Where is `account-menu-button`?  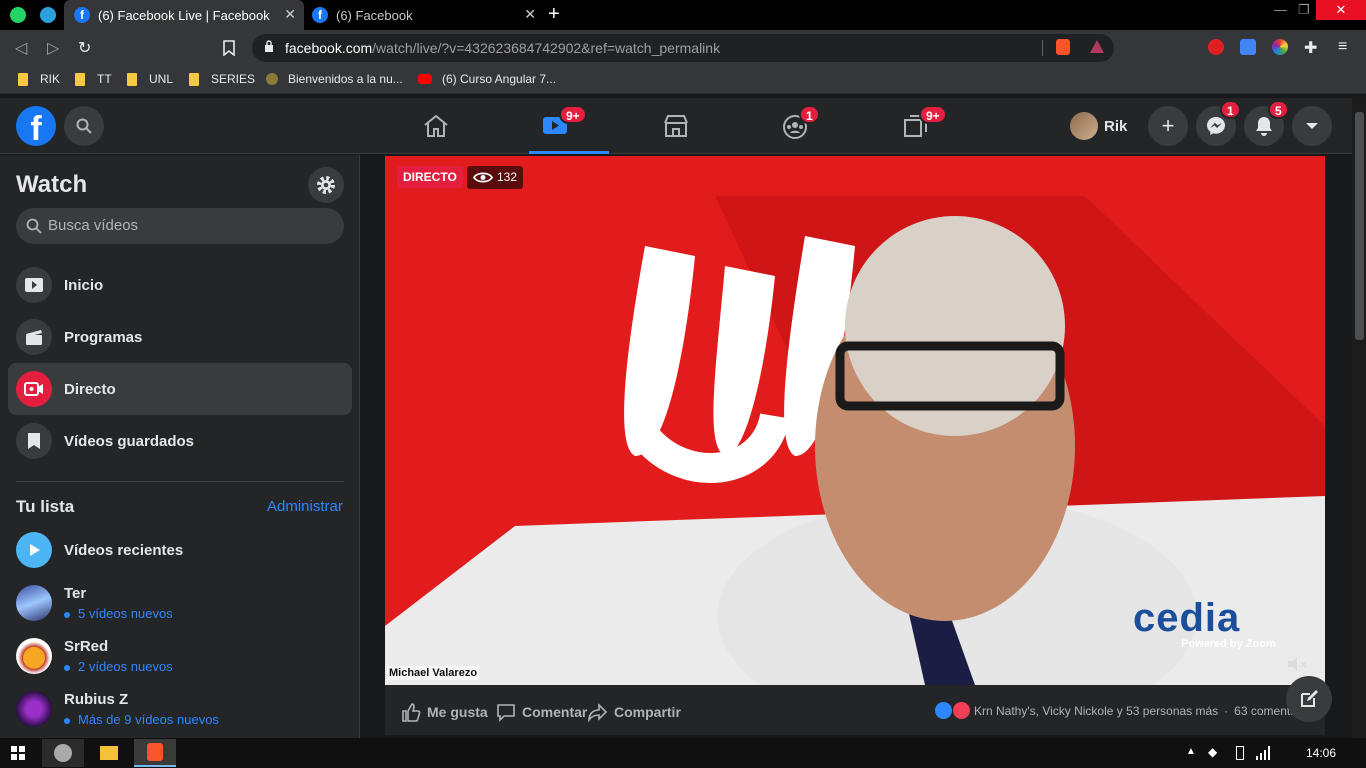
account-menu-button is located at coordinates (1312, 126).